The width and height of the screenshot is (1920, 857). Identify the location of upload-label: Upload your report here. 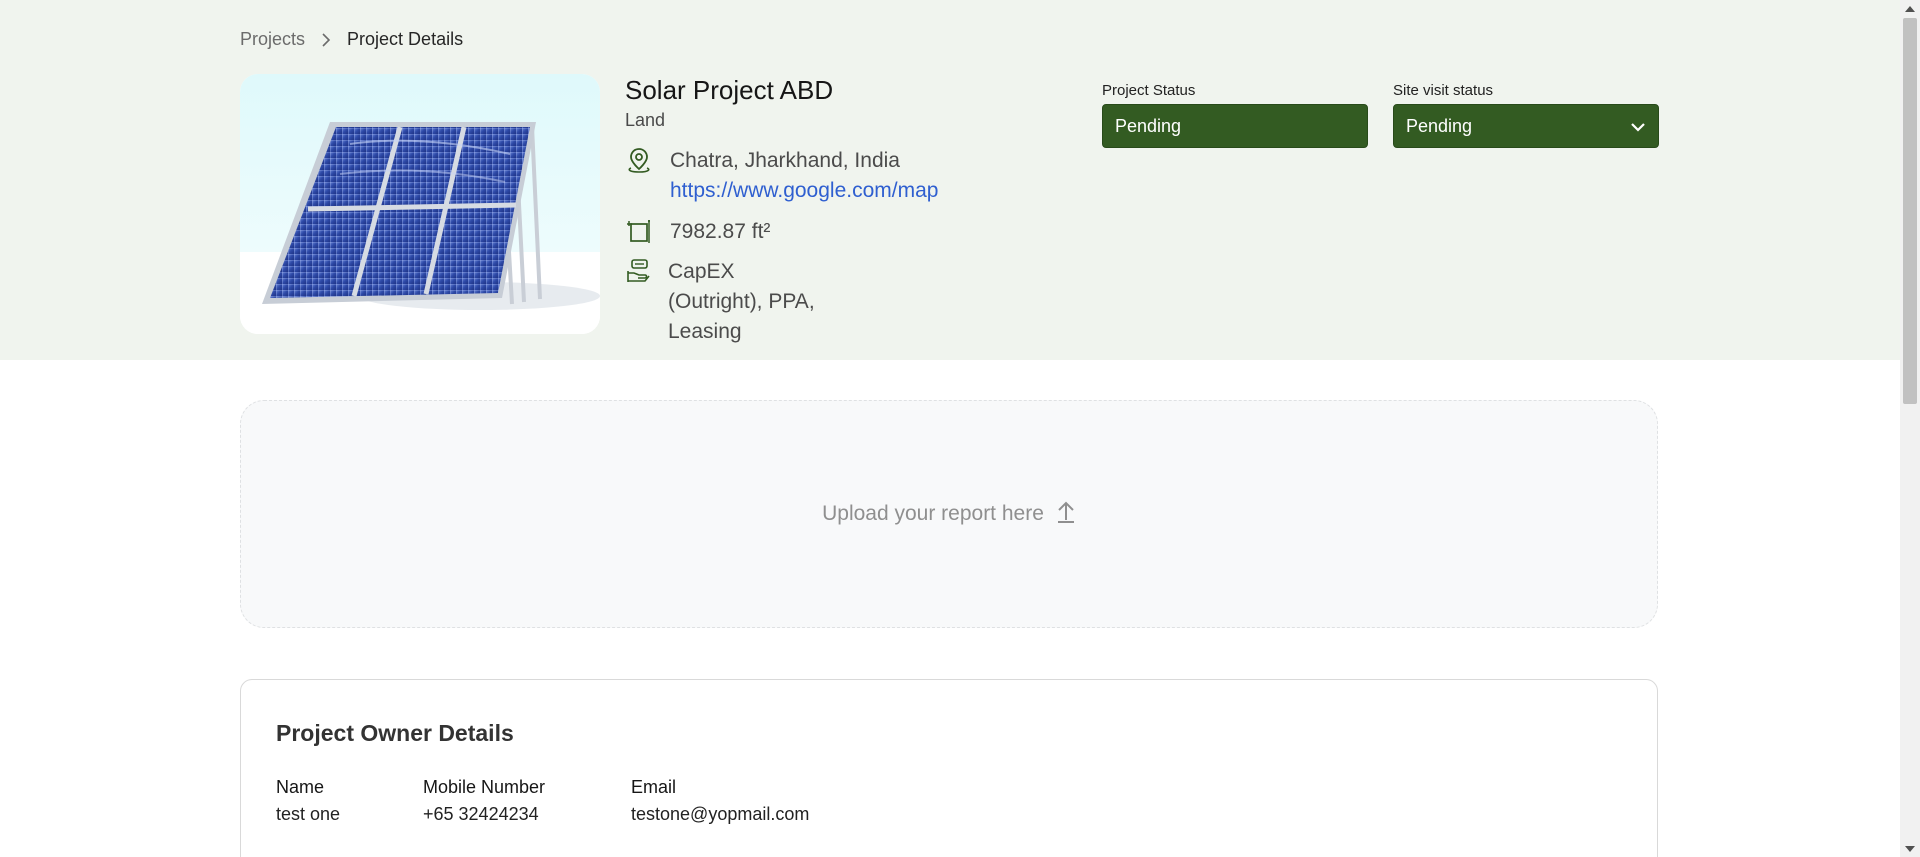
(933, 513).